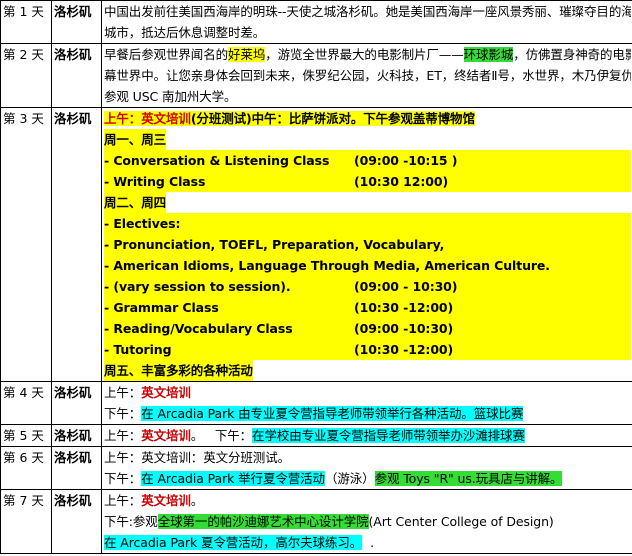 This screenshot has width=632, height=556. What do you see at coordinates (178, 370) in the screenshot?
I see `schedule-heading: 周五、丰富多彩的各种活动` at bounding box center [178, 370].